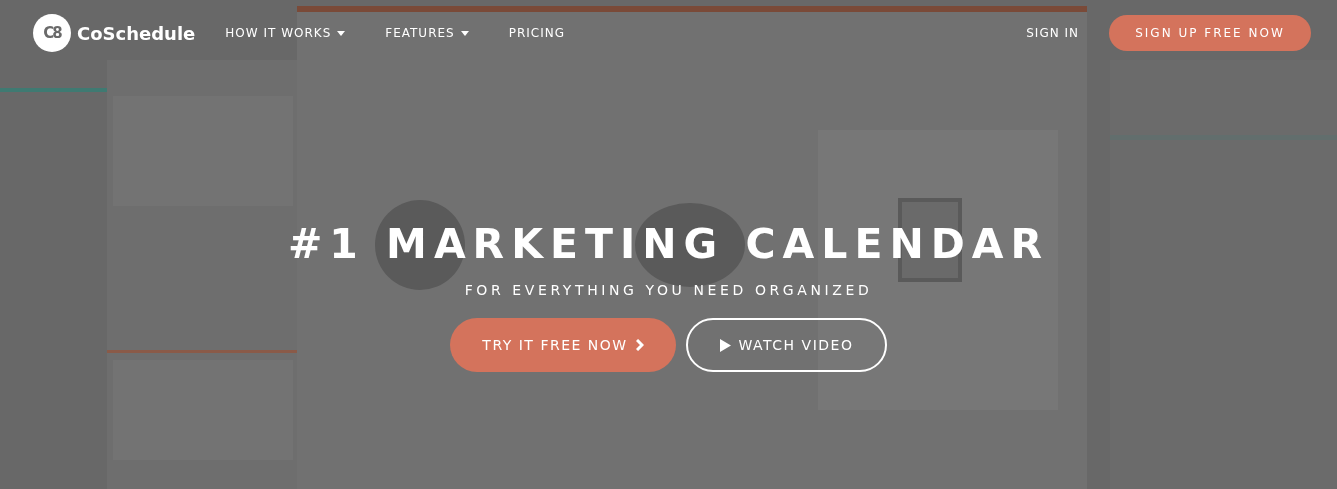  Describe the element at coordinates (427, 33) in the screenshot. I see `nav-link: FEATURES` at that location.